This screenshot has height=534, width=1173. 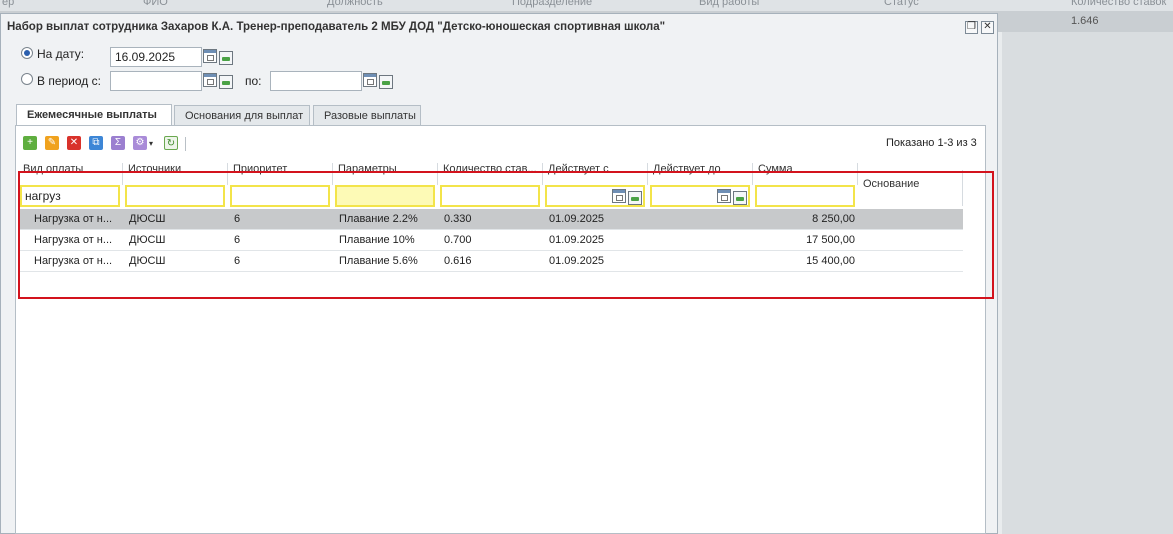 What do you see at coordinates (385, 196) in the screenshot?
I see `filter-parameters-input` at bounding box center [385, 196].